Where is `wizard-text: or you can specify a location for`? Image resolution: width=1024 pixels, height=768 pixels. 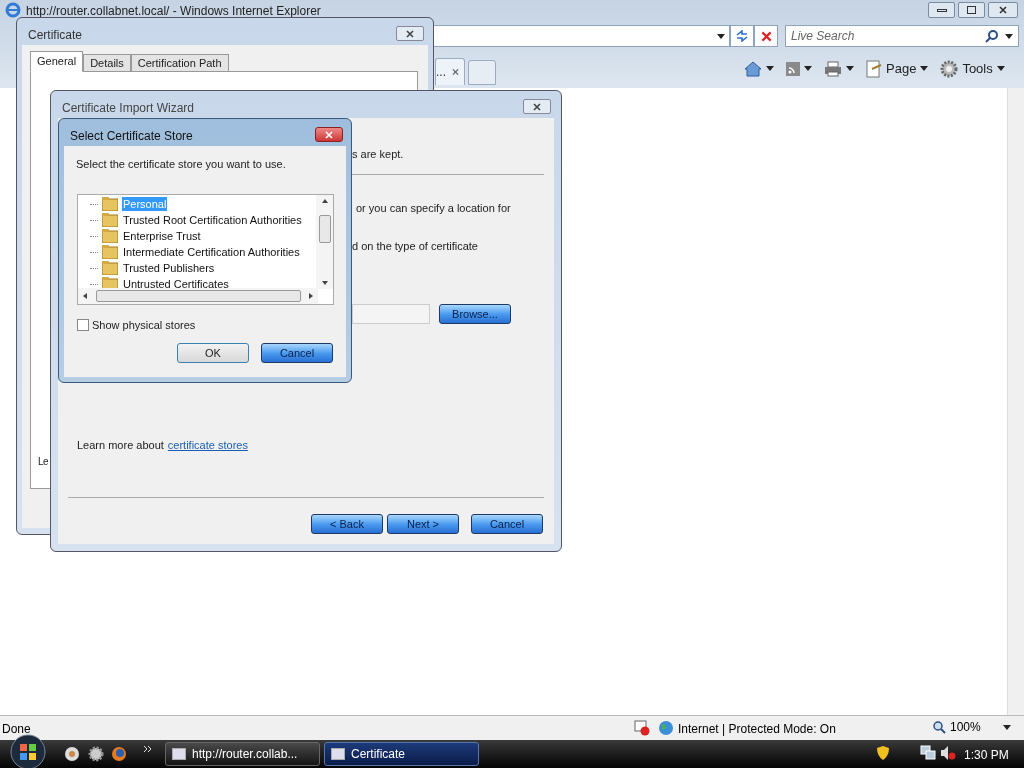 wizard-text: or you can specify a location for is located at coordinates (433, 208).